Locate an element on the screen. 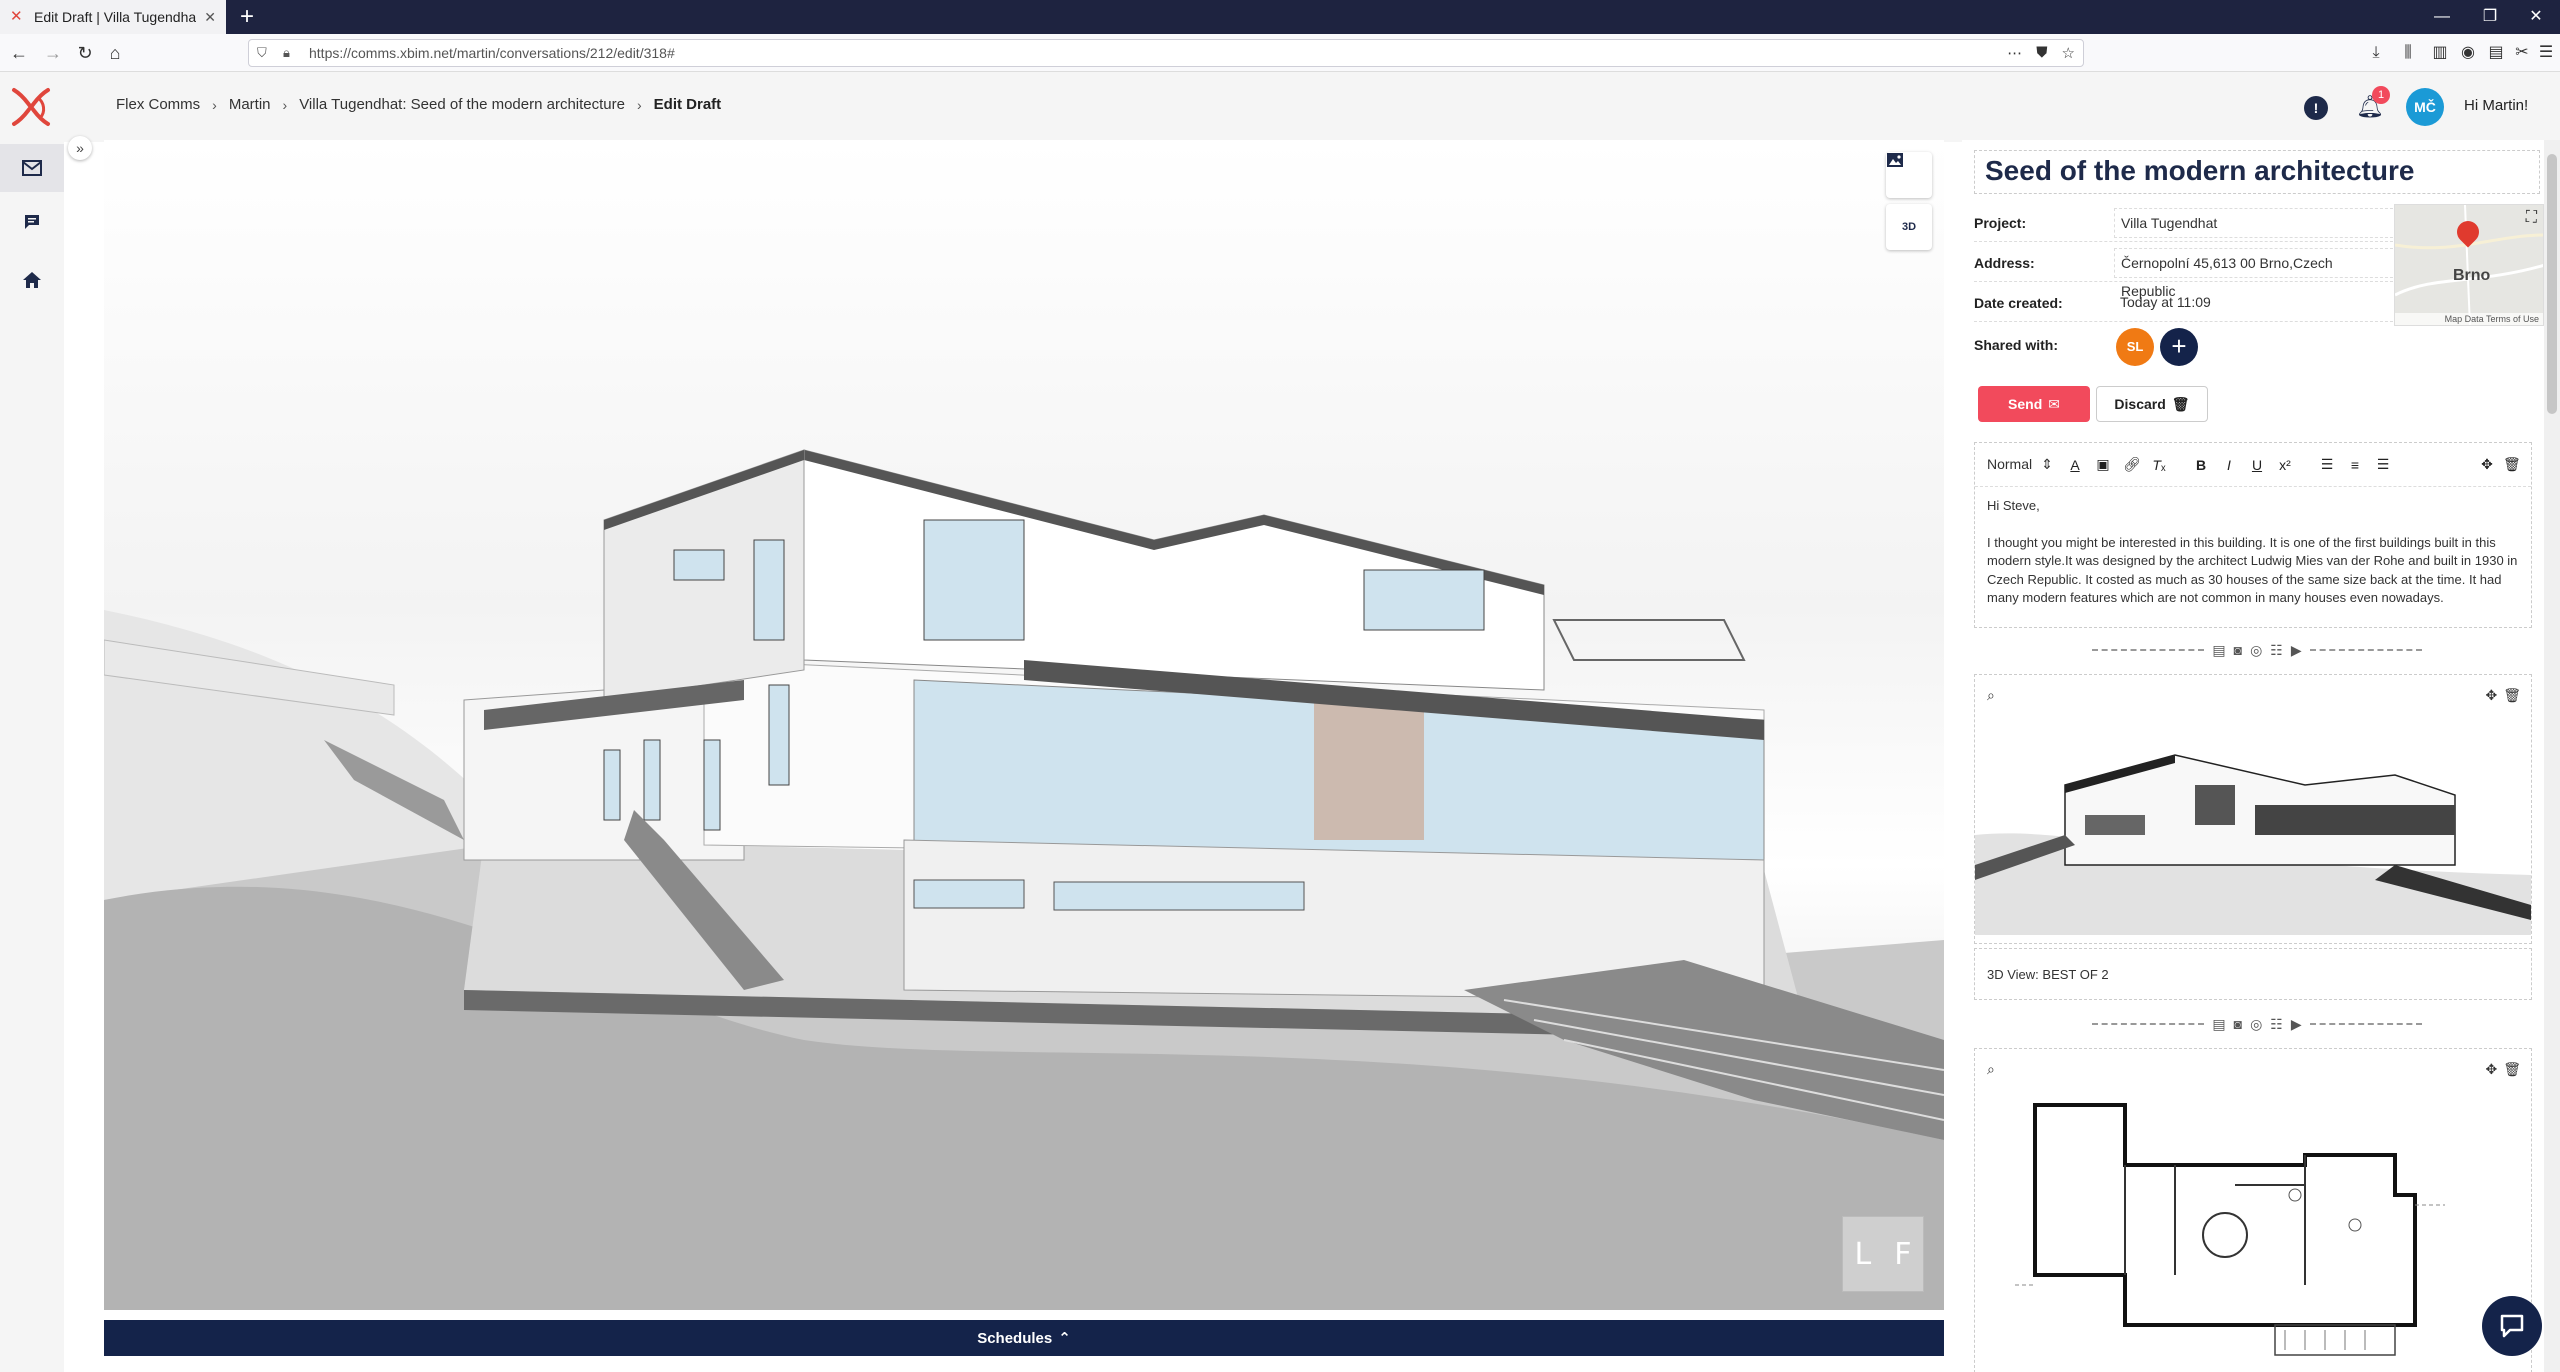 The width and height of the screenshot is (2560, 1372). schedules-bar: Schedules ⌃ is located at coordinates (1024, 1338).